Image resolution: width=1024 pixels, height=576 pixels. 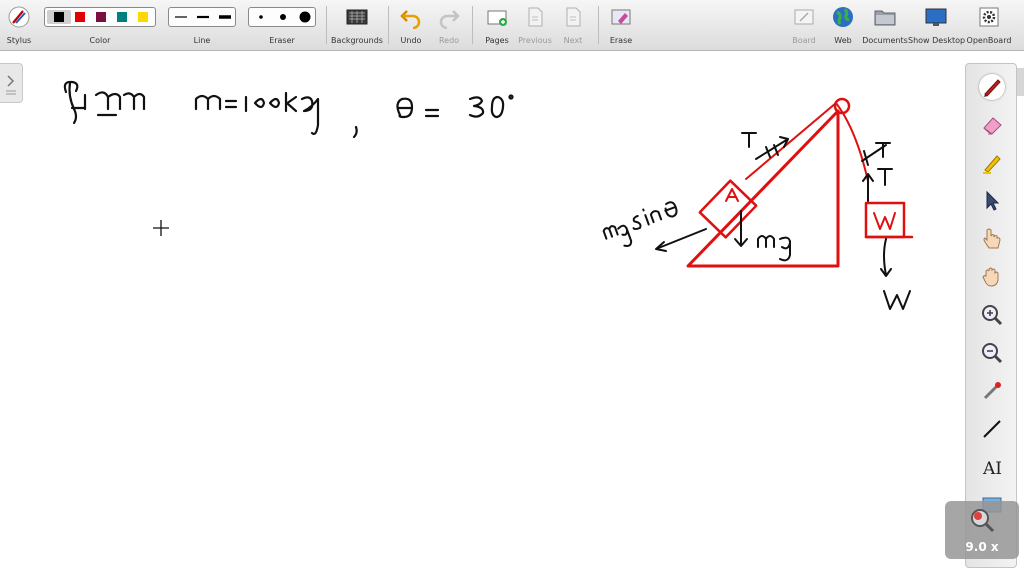 I want to click on text-icon: AI, so click(x=992, y=469).